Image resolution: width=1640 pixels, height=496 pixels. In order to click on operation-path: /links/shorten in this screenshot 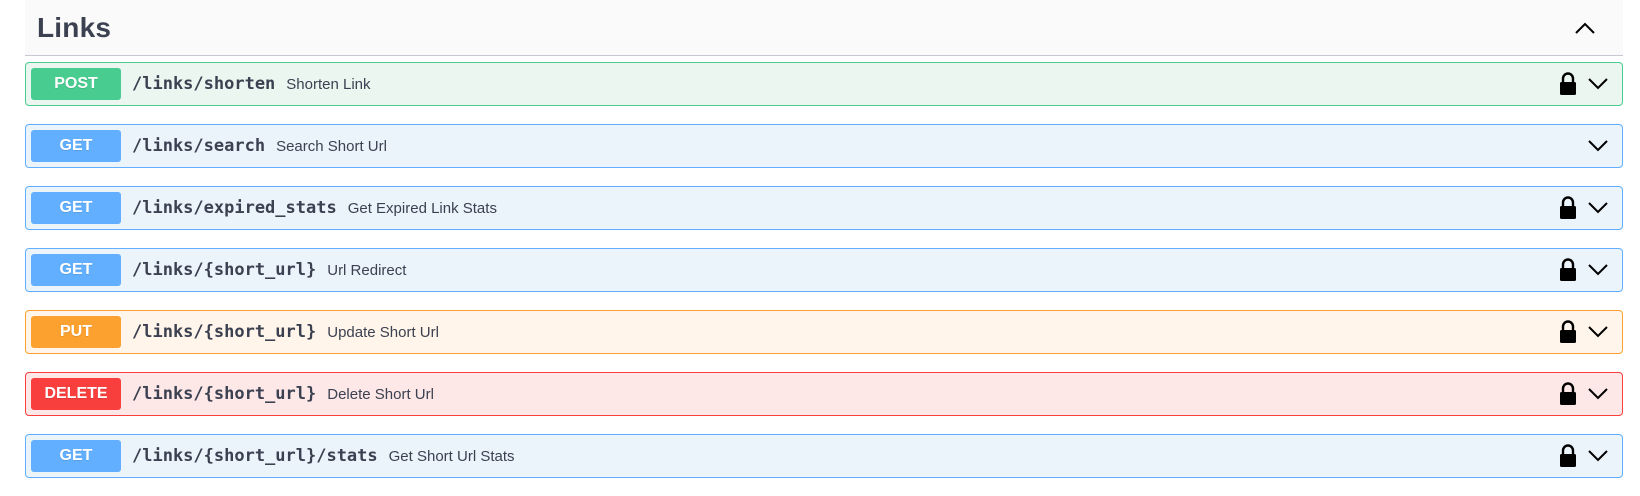, I will do `click(204, 84)`.